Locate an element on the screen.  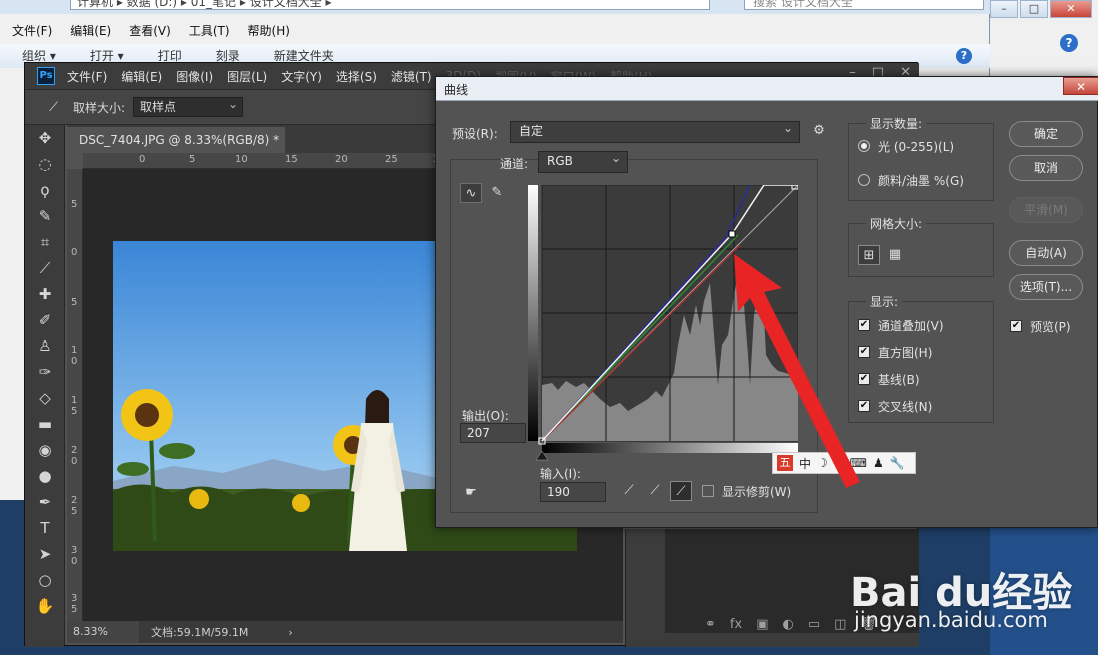
address-bar: 计算机 ▸ 数据 (D:) ▸ 01_笔记 ▸ 设计文档大全 ▸ is located at coordinates (390, 5).